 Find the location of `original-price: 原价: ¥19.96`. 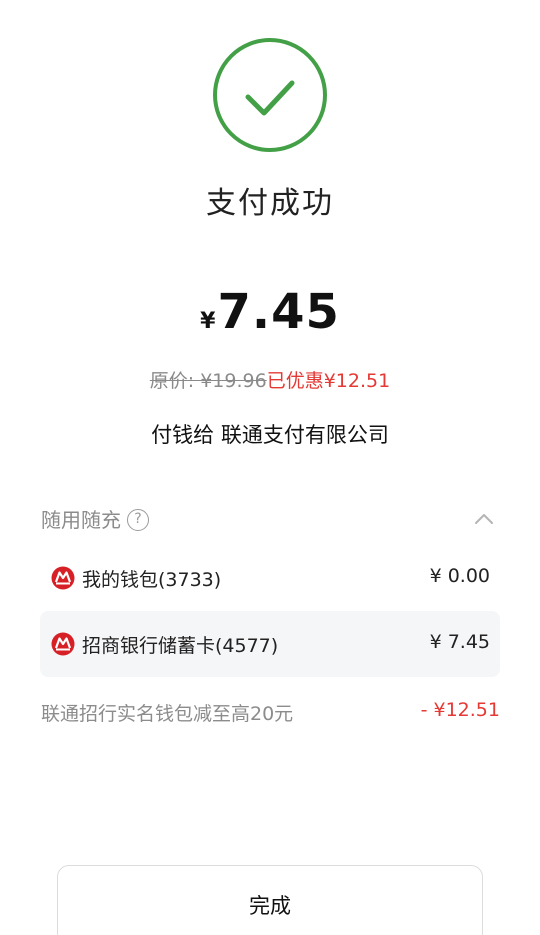

original-price: 原价: ¥19.96 is located at coordinates (208, 381).